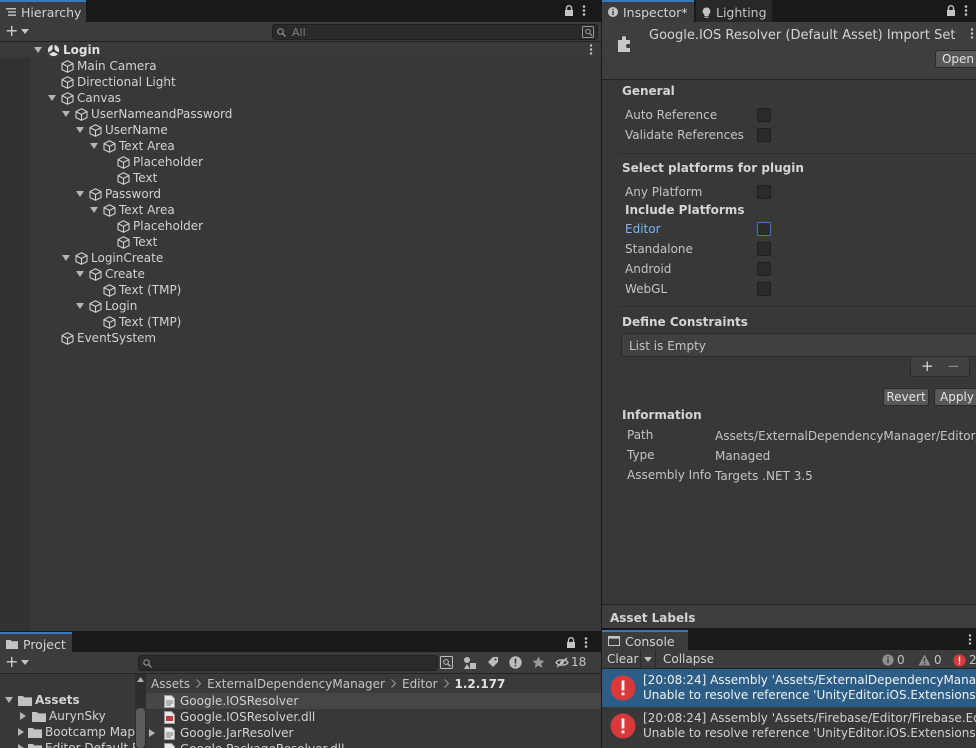 This screenshot has height=748, width=976. Describe the element at coordinates (300, 98) in the screenshot. I see `hierarchy-item: Canvas` at that location.